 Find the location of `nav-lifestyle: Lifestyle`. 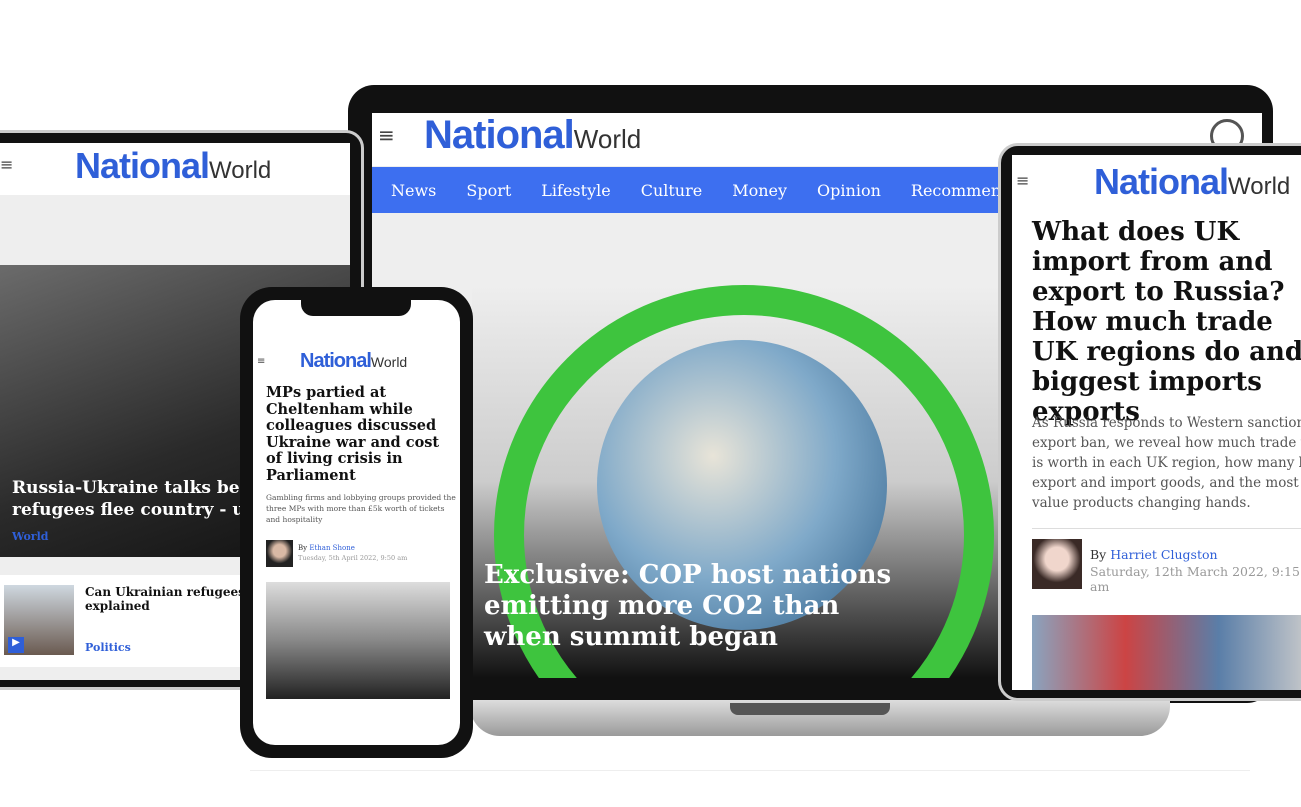

nav-lifestyle: Lifestyle is located at coordinates (575, 190).